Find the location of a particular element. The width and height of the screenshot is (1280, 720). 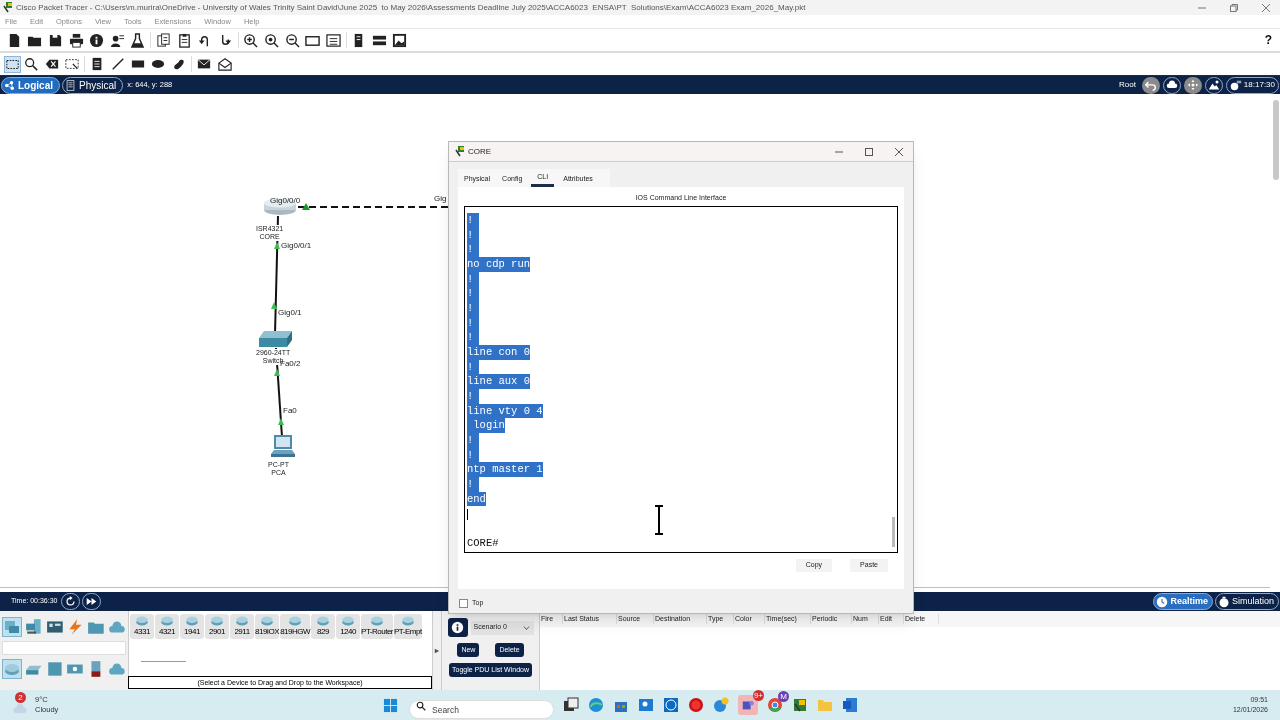

select-tool-button is located at coordinates (12, 64).